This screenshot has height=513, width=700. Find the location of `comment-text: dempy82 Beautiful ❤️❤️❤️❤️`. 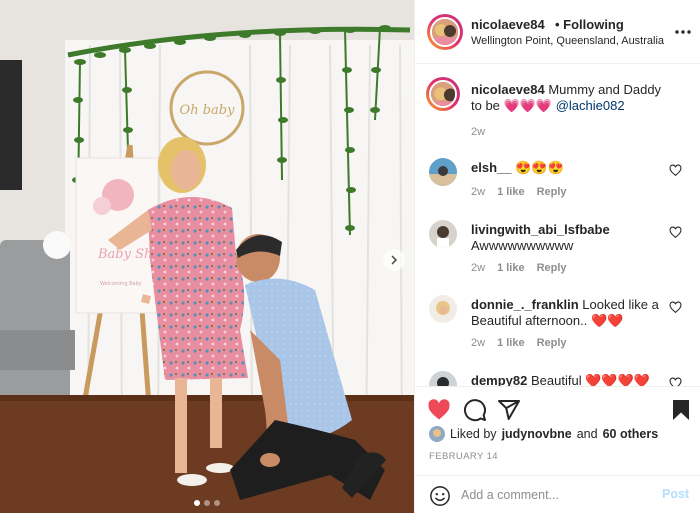

comment-text: dempy82 Beautiful ❤️❤️❤️❤️ is located at coordinates (571, 379).